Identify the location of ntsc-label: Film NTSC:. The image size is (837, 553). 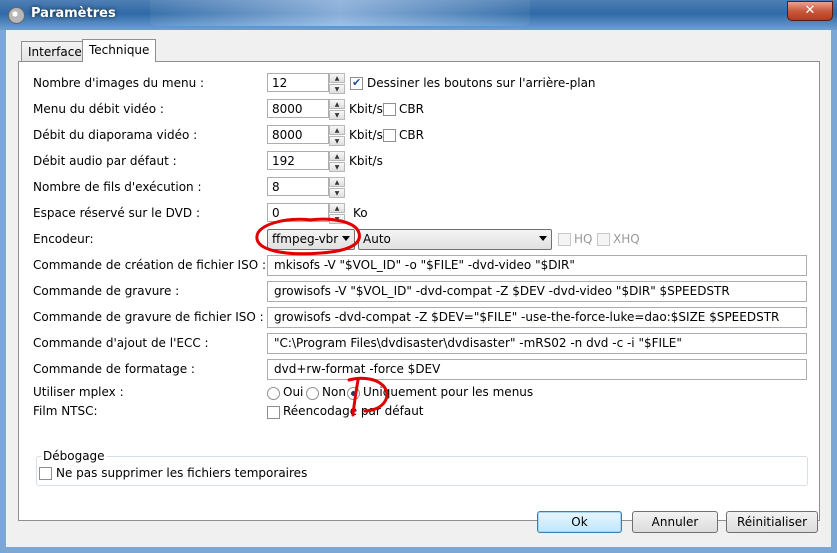
(65, 411).